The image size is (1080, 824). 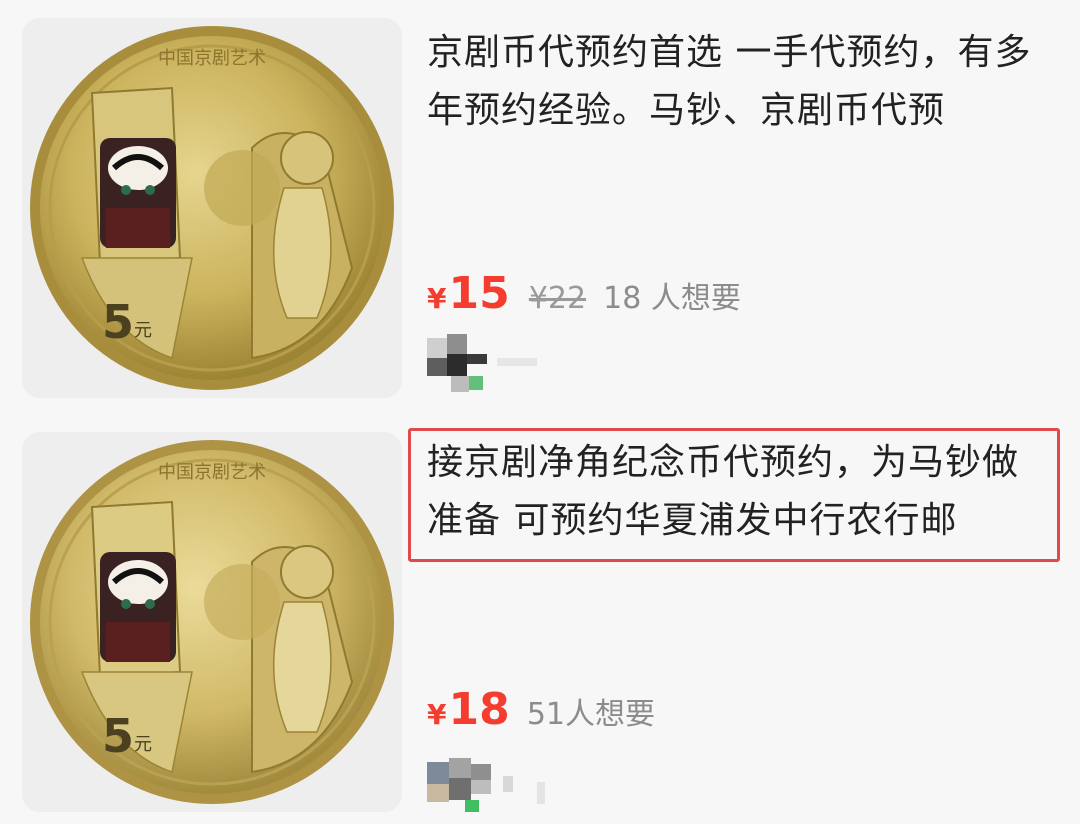 I want to click on price: 18, so click(x=479, y=709).